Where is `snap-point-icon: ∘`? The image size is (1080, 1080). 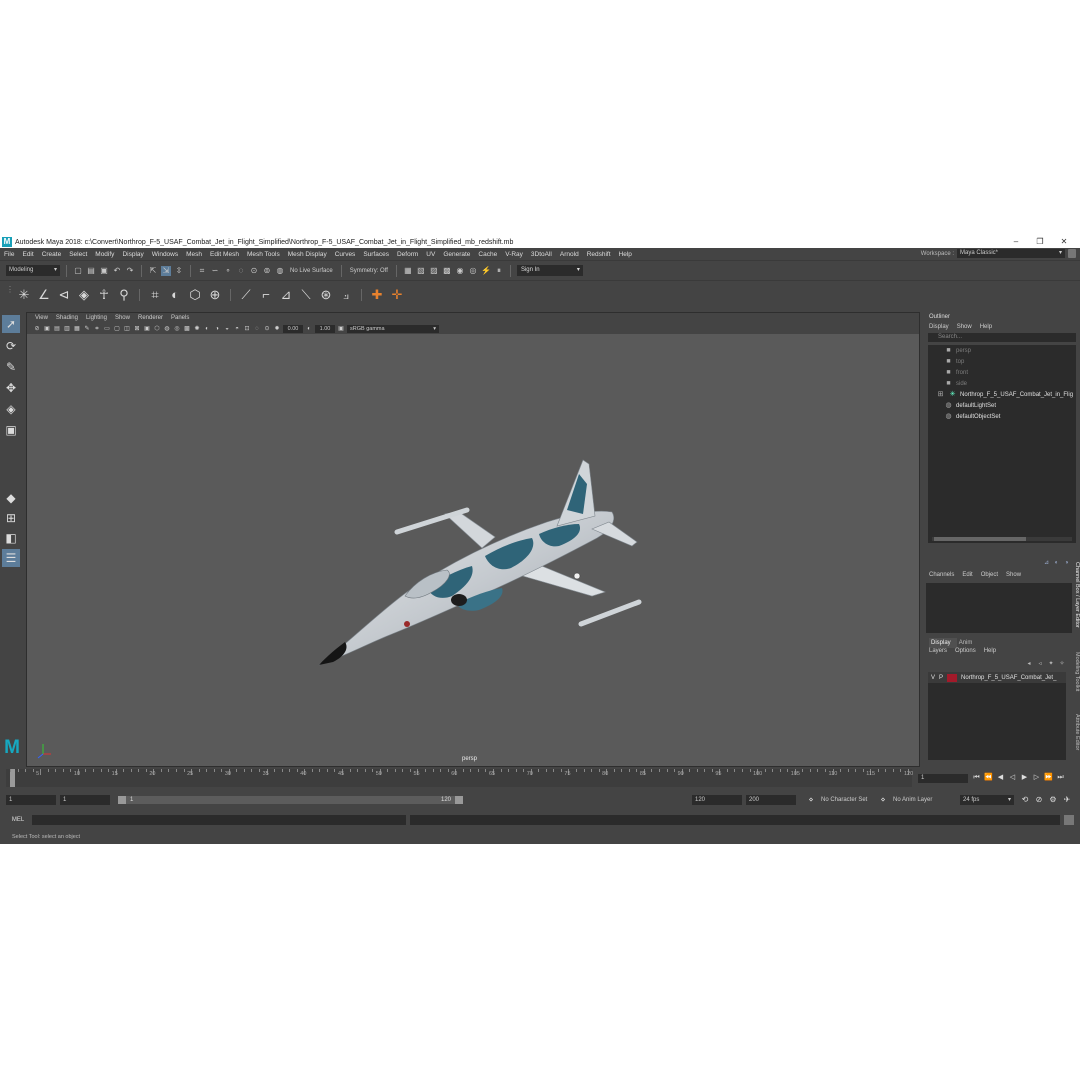
snap-point-icon: ∘ is located at coordinates (228, 271).